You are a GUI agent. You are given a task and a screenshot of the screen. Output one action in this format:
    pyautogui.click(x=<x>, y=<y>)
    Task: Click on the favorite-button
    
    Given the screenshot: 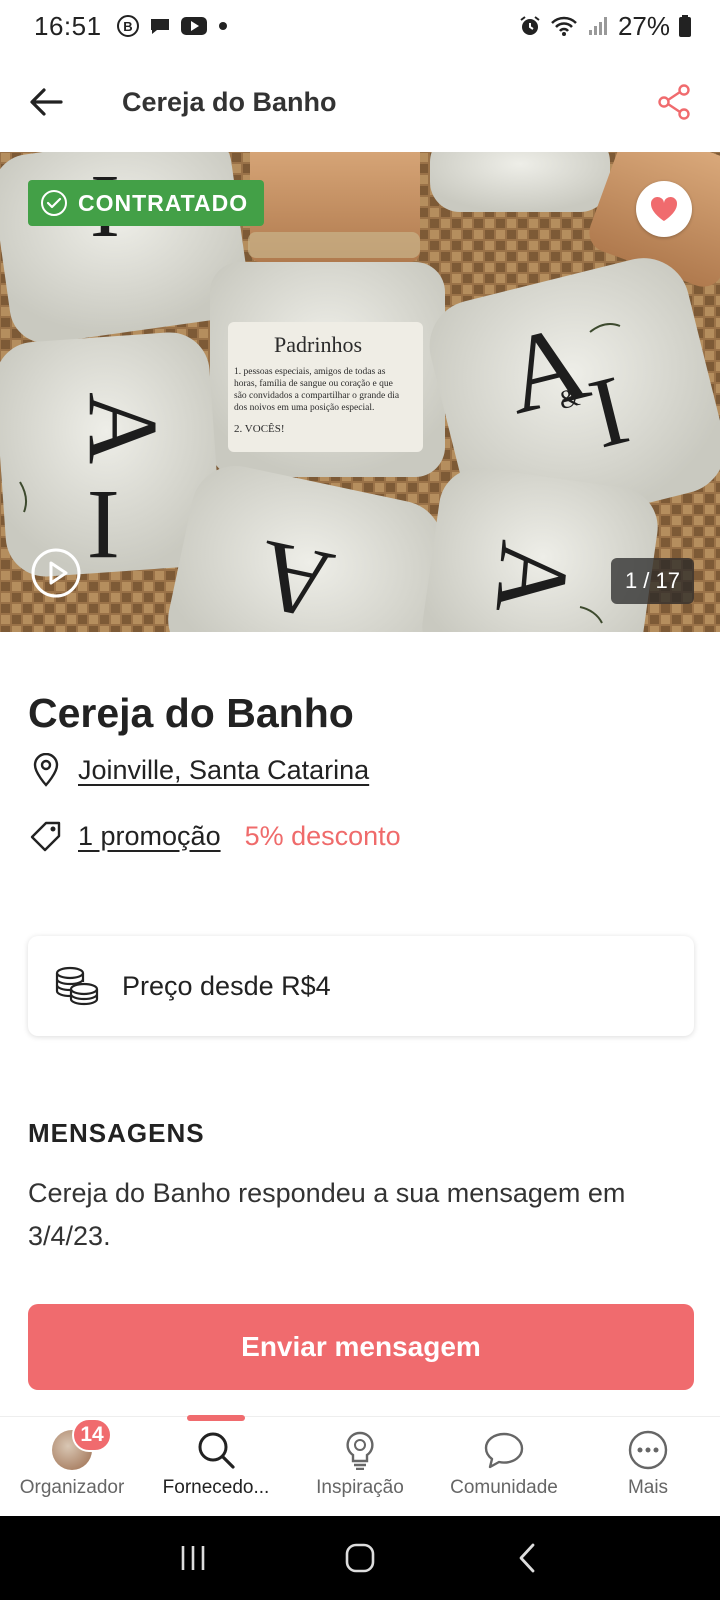 What is the action you would take?
    pyautogui.click(x=664, y=209)
    